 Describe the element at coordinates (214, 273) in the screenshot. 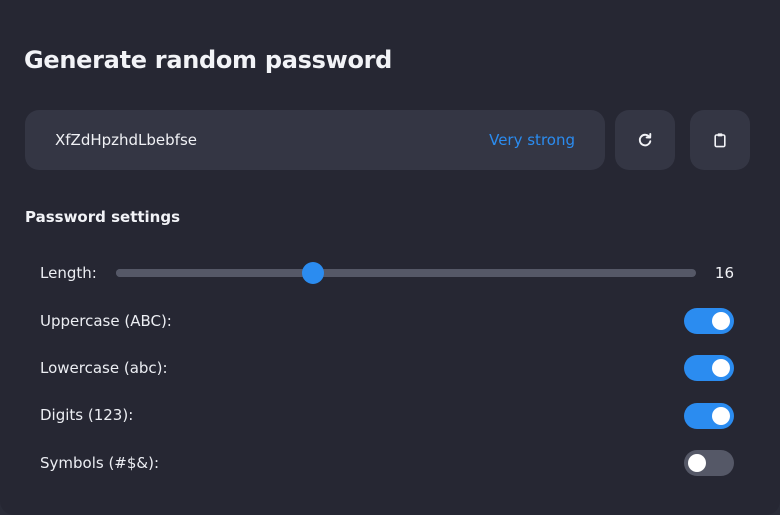

I see `length-slider-fill` at that location.